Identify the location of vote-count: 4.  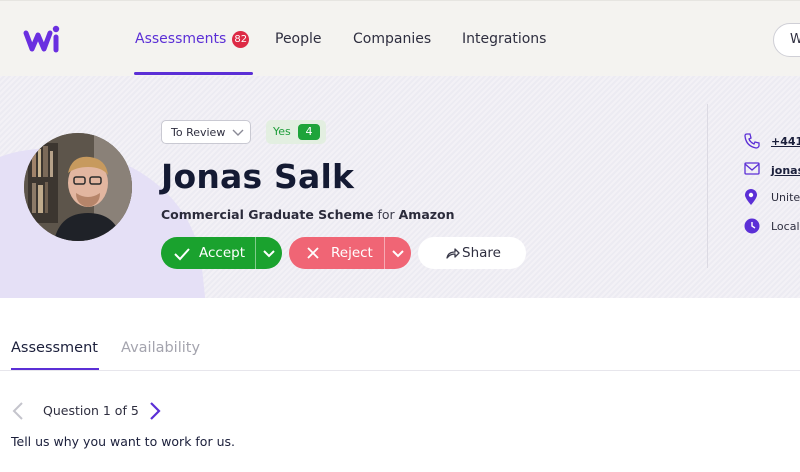
(309, 132).